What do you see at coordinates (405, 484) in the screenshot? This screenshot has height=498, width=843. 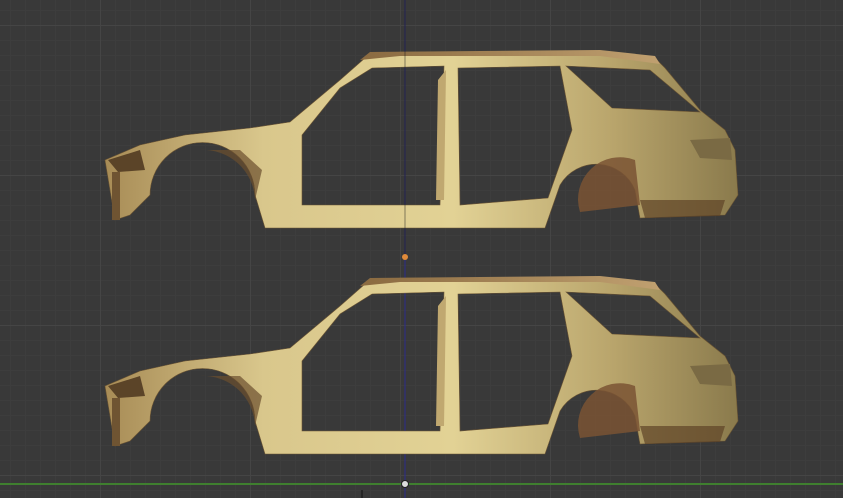 I see `3d-cursor-icon` at bounding box center [405, 484].